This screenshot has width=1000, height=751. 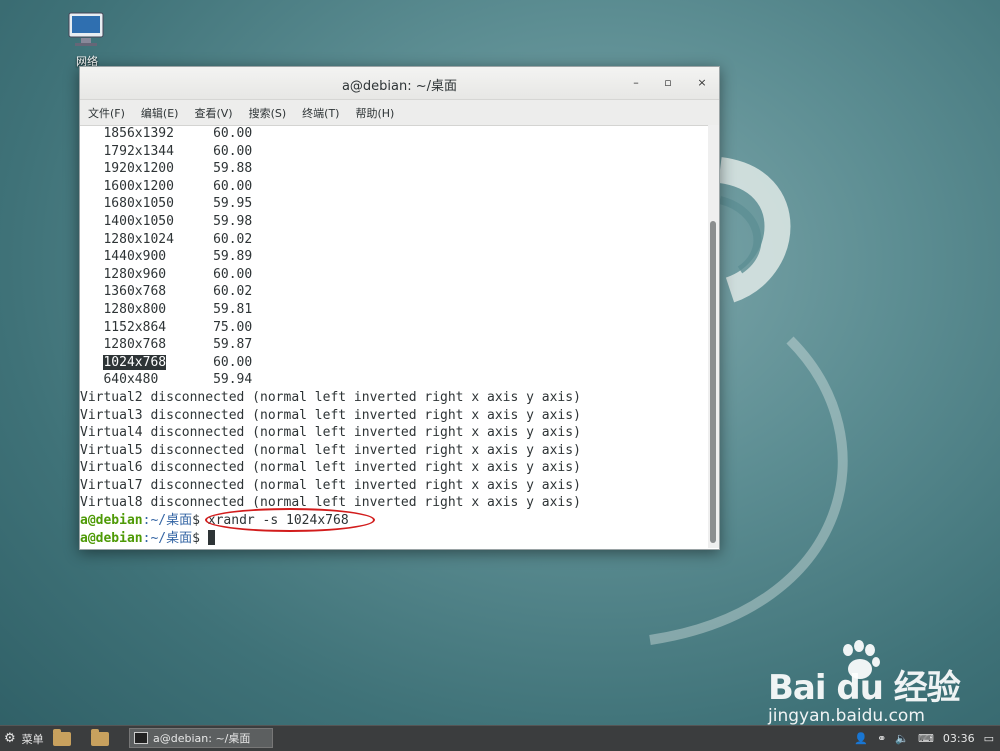 What do you see at coordinates (861, 738) in the screenshot?
I see `user-icon: 👤` at bounding box center [861, 738].